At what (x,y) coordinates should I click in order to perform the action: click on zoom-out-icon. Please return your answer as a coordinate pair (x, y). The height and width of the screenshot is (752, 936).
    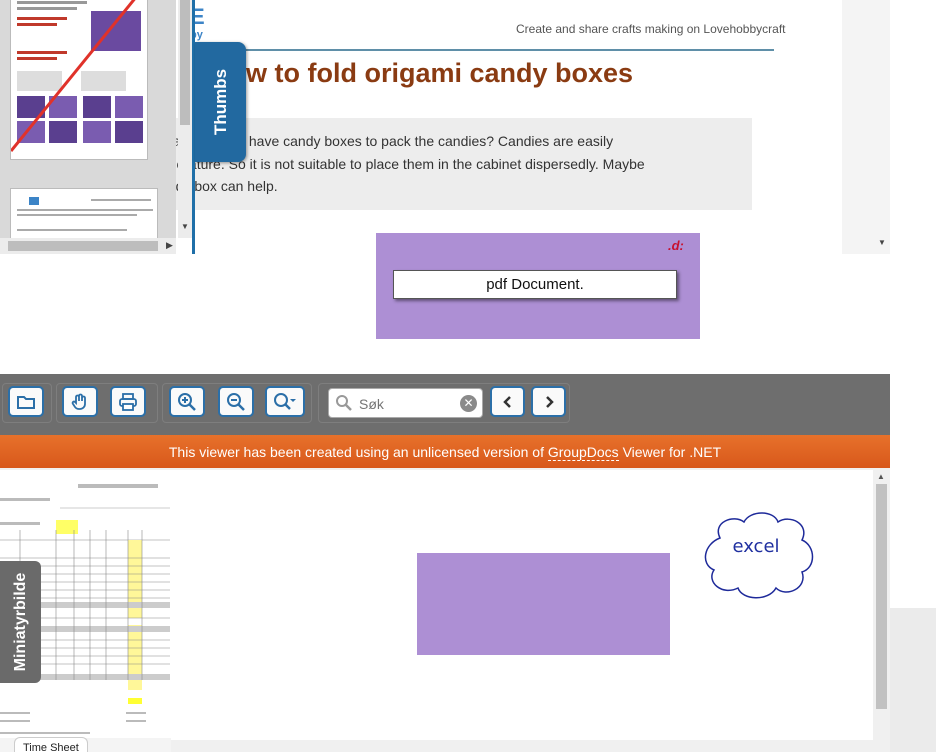
    Looking at the image, I should click on (236, 401).